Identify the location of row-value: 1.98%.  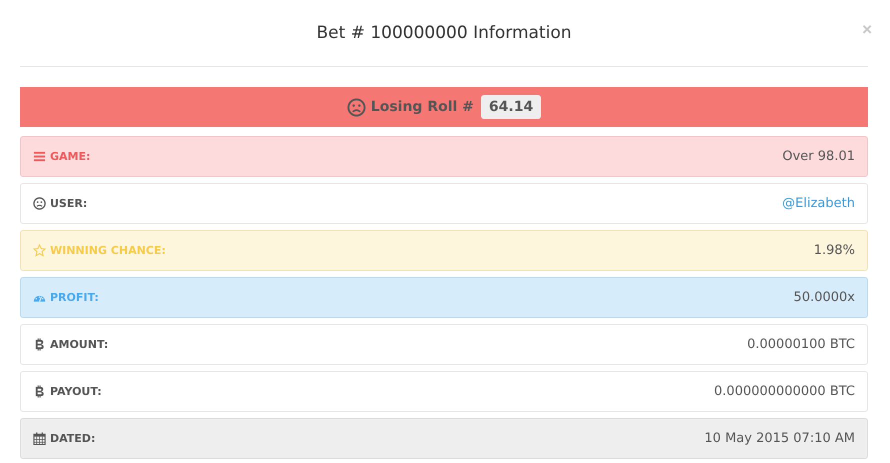
(834, 250).